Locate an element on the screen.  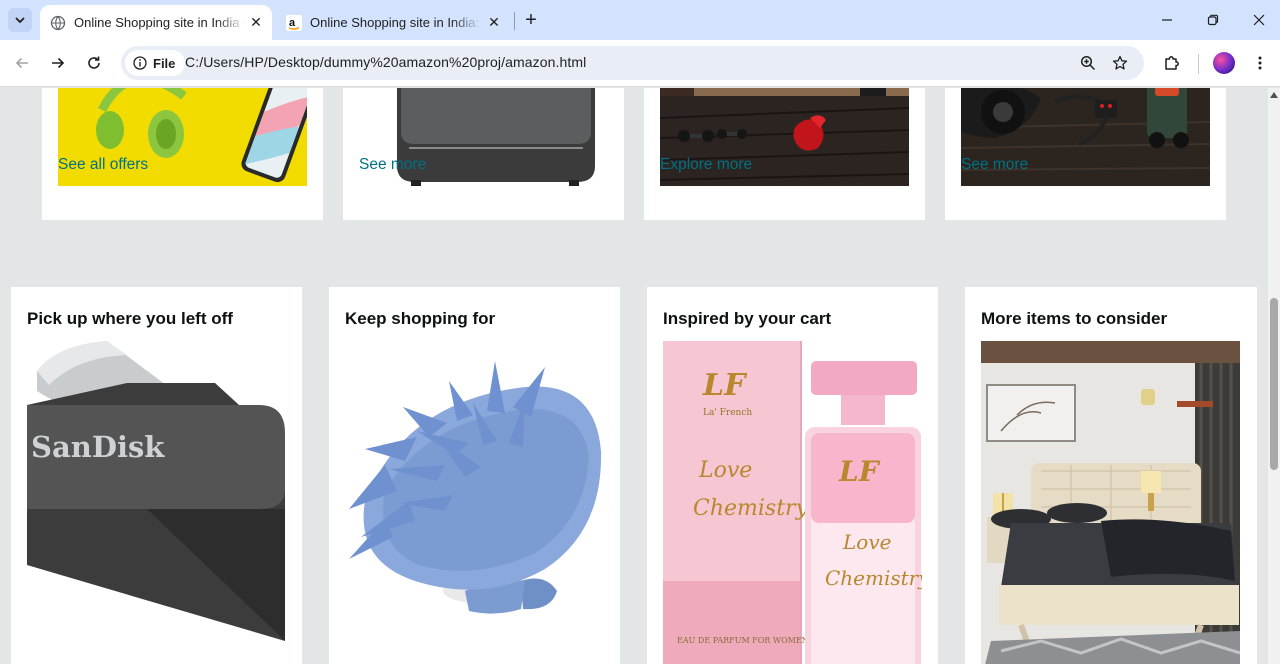
arrow-right-icon is located at coordinates (58, 63).